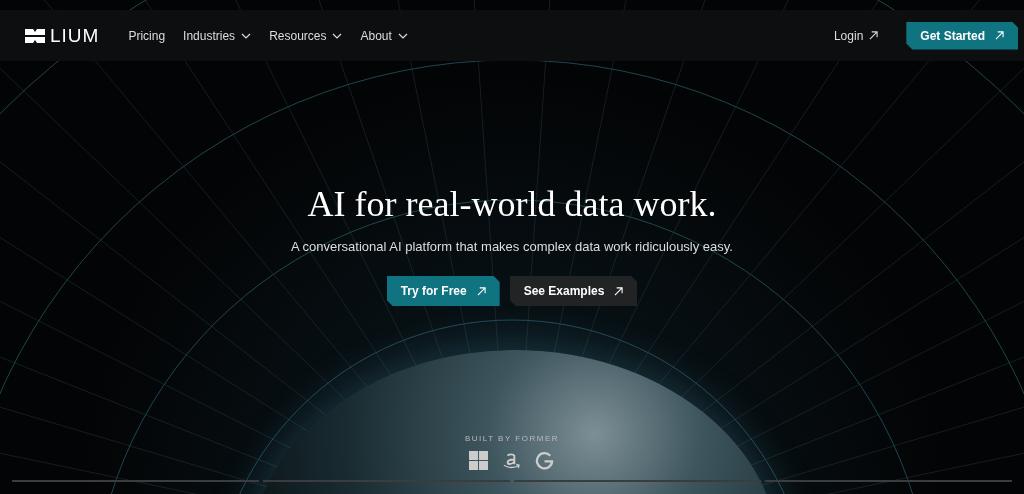  Describe the element at coordinates (545, 460) in the screenshot. I see `google-logo-icon` at that location.